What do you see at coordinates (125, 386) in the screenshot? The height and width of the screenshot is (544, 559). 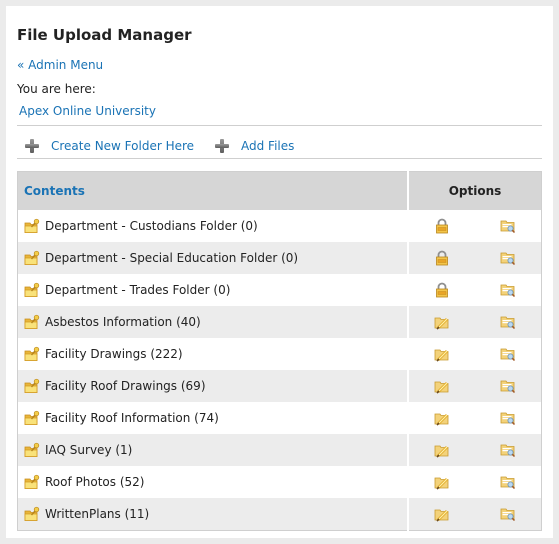 I see `folder-name: Facility Roof Drawings (69)` at bounding box center [125, 386].